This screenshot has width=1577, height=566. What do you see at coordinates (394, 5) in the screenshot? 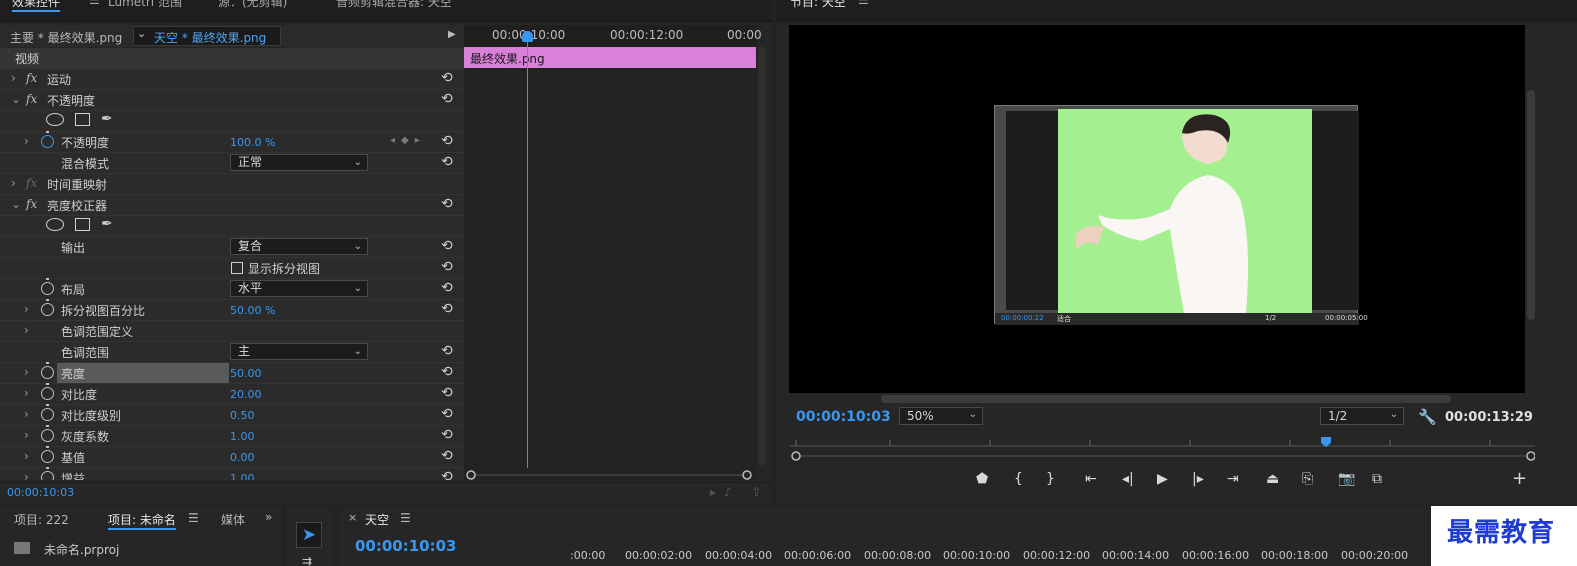
I see `tab-audio-clip-mixer: 音频剪辑混合器: 天空` at bounding box center [394, 5].